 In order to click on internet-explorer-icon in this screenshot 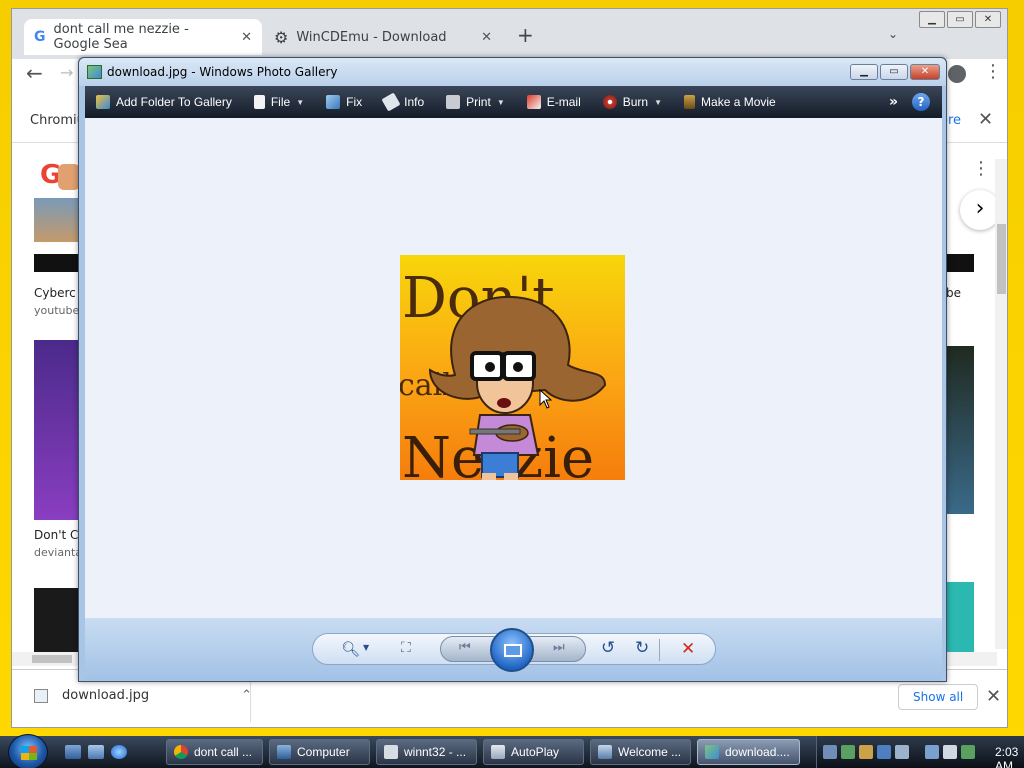, I will do `click(119, 752)`.